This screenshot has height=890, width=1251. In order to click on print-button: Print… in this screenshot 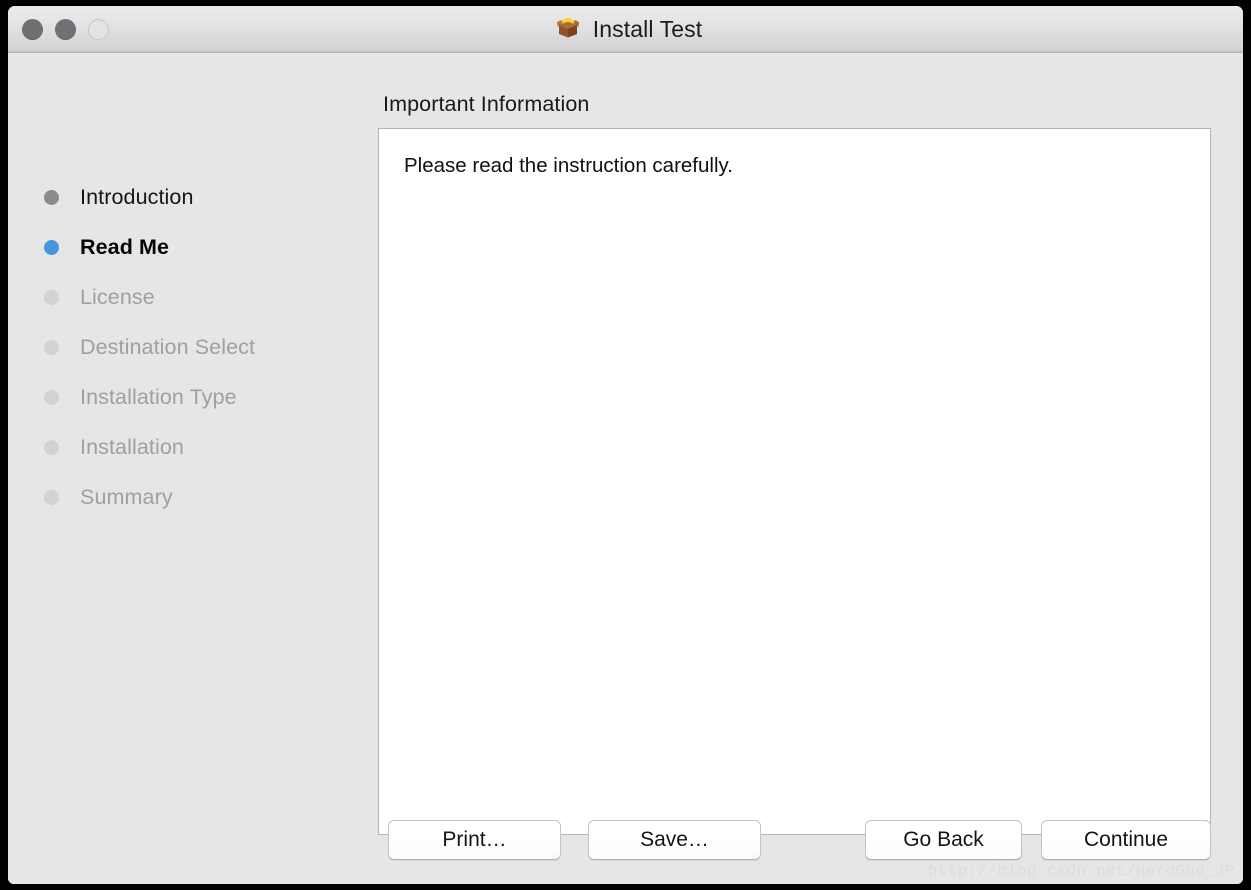, I will do `click(474, 840)`.